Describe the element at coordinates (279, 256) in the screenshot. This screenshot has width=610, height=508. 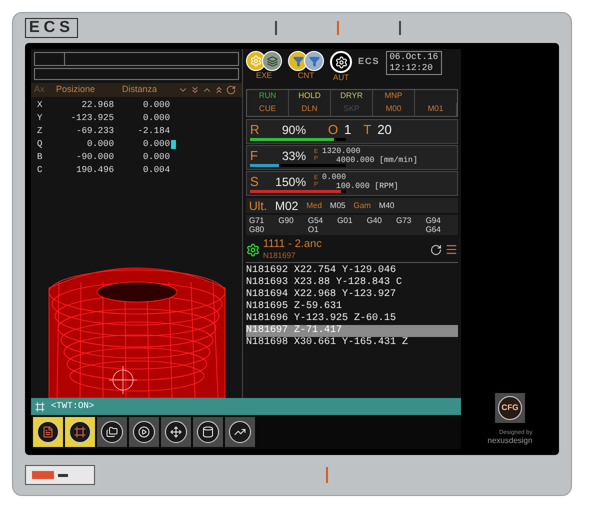
I see `block-number: N181697` at that location.